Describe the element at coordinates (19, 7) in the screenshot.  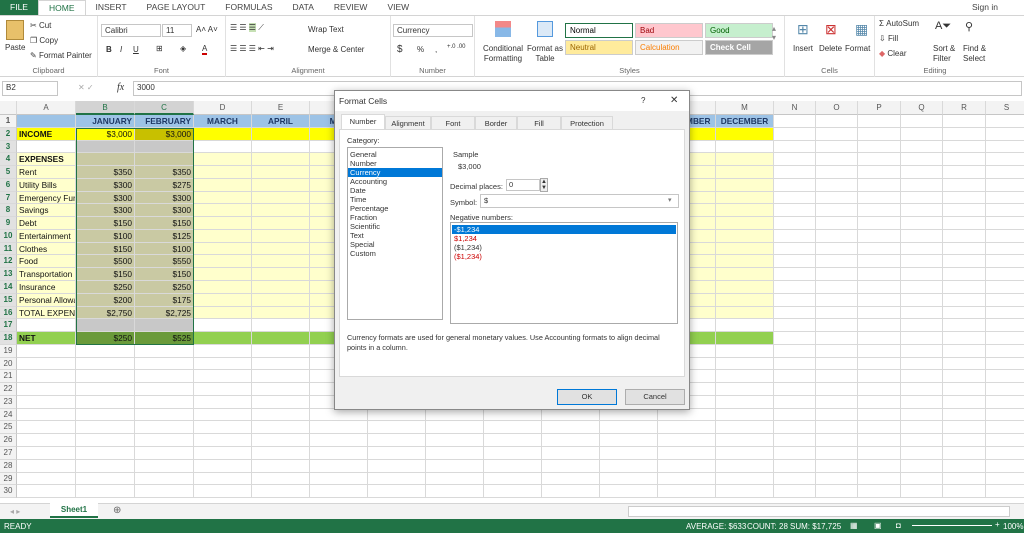
I see `ribbon-tab-file: FILE` at that location.